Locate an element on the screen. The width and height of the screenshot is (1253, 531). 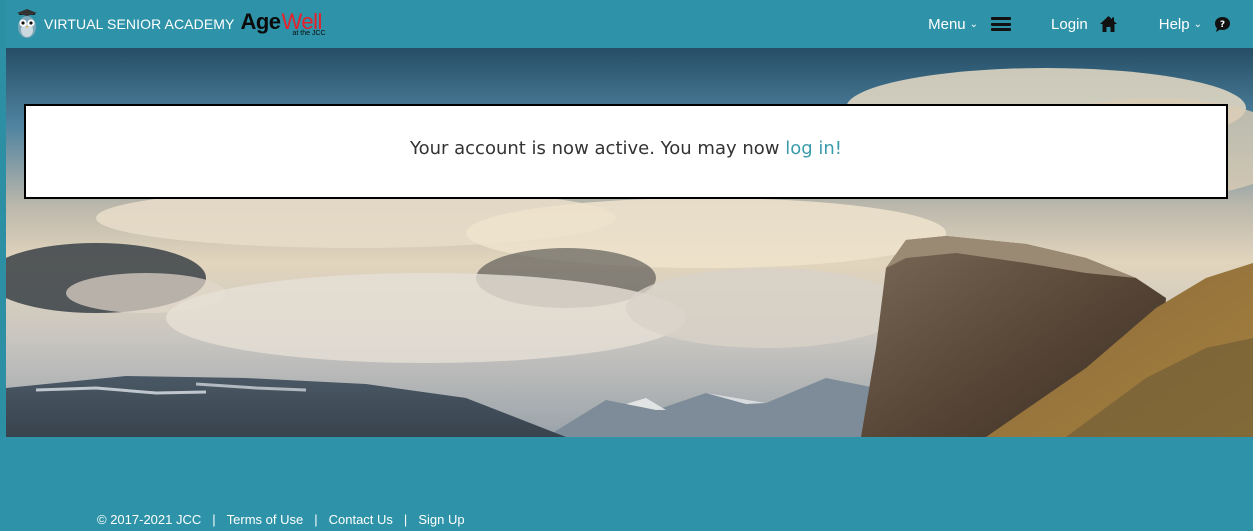
logo-age-text: Age is located at coordinates (260, 21).